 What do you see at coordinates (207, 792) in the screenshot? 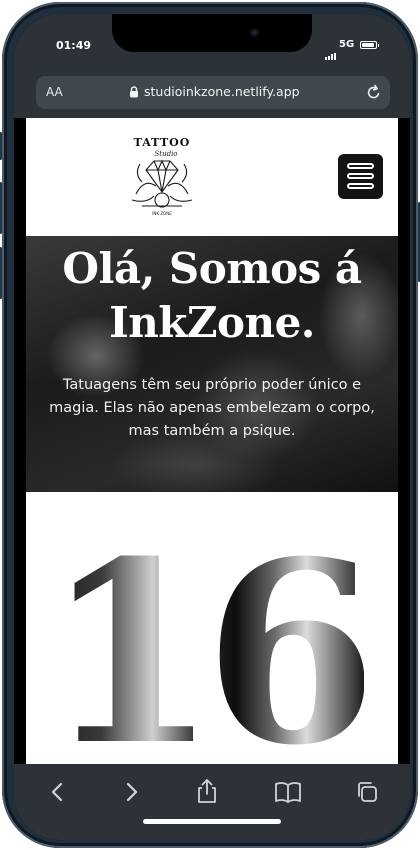
I see `share-icon` at bounding box center [207, 792].